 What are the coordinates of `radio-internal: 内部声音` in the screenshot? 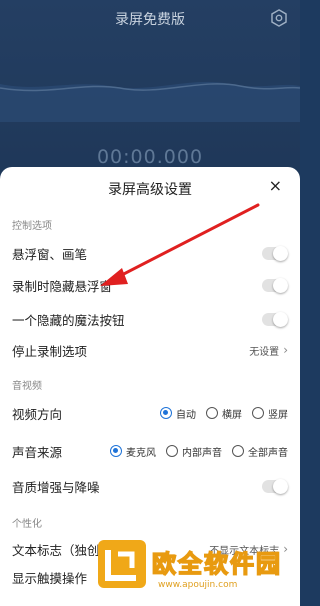 It's located at (194, 451).